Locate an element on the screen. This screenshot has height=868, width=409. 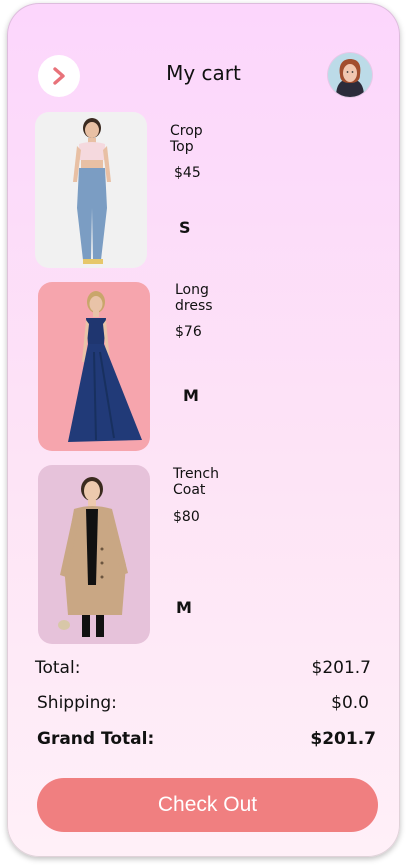
total-label: Total: is located at coordinates (58, 668).